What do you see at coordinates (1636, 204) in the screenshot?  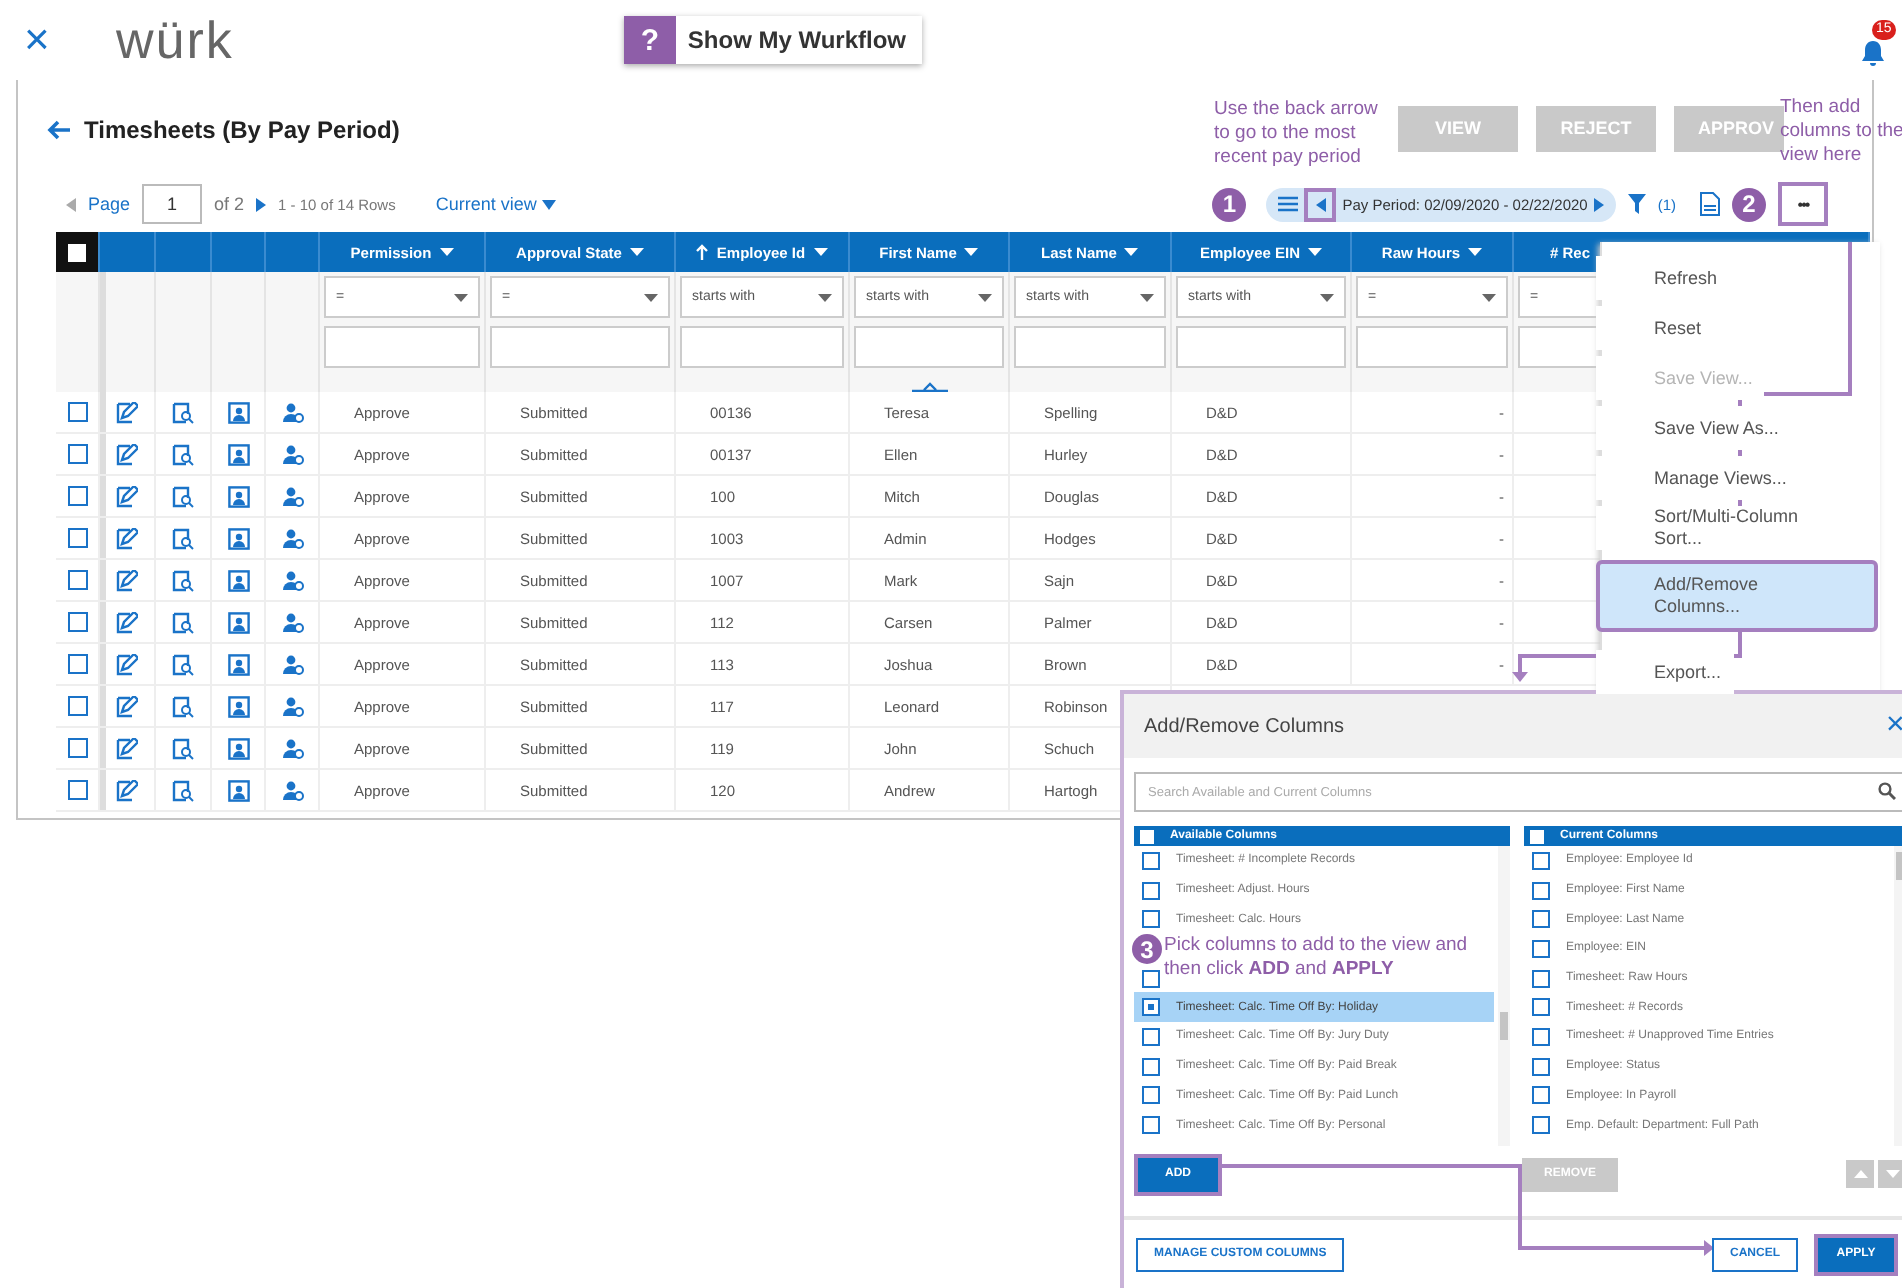 I see `filter-icon` at bounding box center [1636, 204].